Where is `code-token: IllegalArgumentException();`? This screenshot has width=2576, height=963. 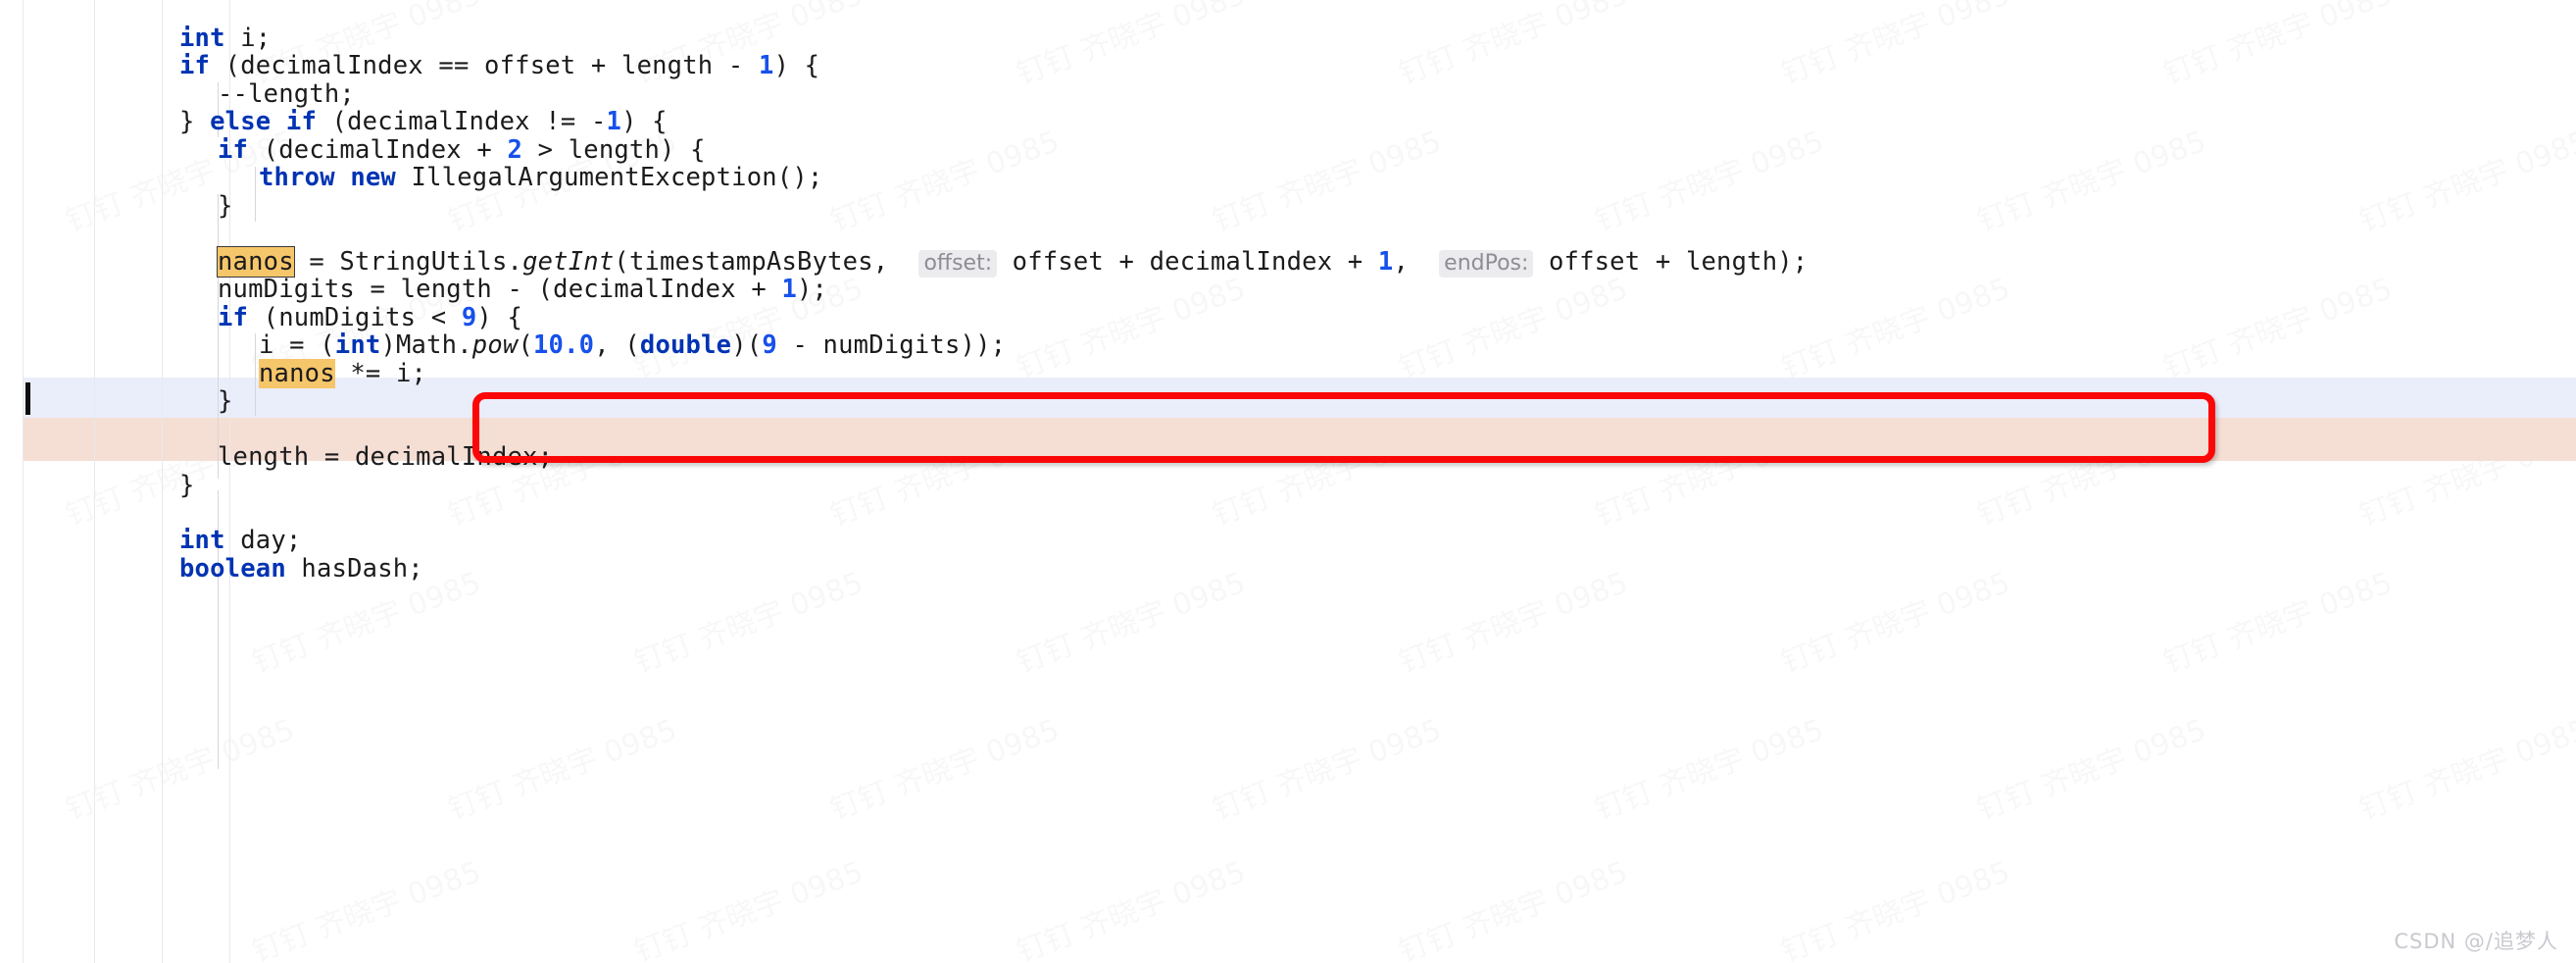 code-token: IllegalArgumentException(); is located at coordinates (609, 177).